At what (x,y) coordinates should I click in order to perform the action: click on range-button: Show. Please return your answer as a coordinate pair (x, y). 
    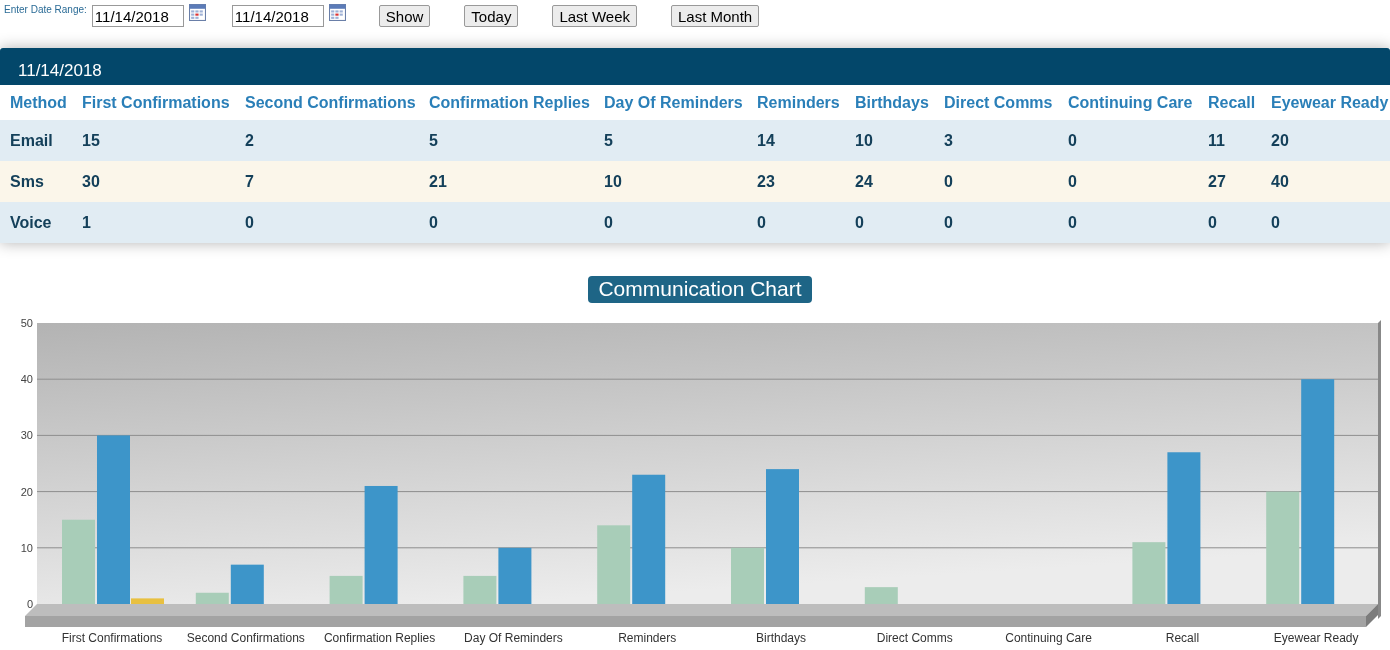
    Looking at the image, I should click on (404, 16).